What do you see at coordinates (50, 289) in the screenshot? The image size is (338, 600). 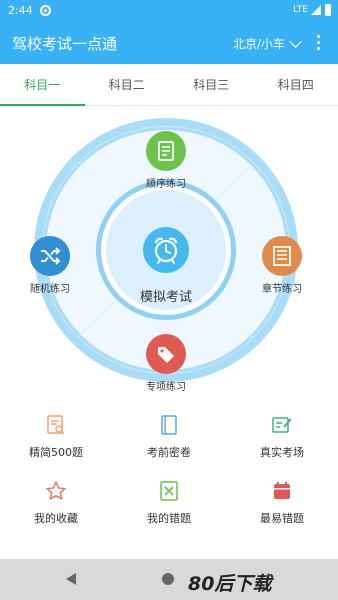 I see `random-practice-label: 随机练习` at bounding box center [50, 289].